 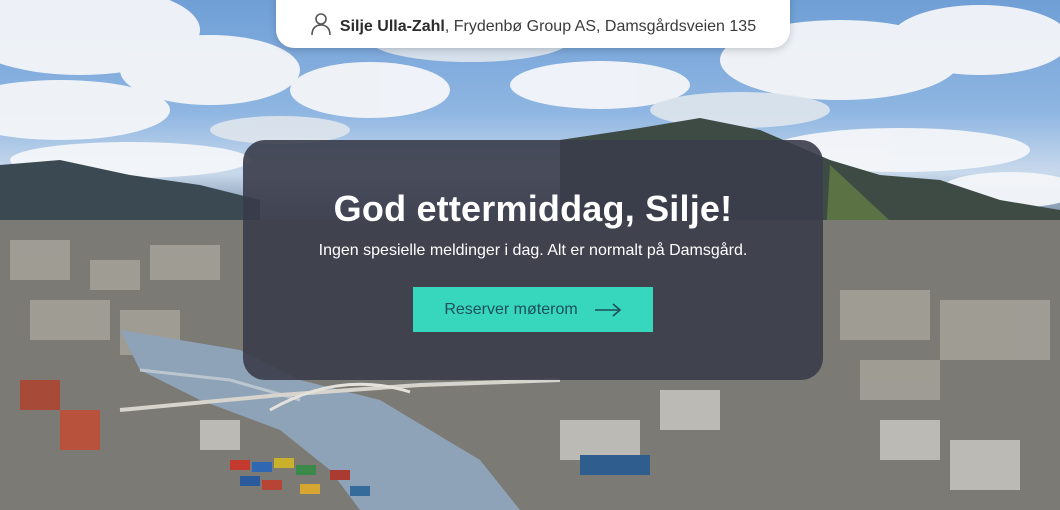 I want to click on user-company-address: , Frydenbø Group AS, Damsgårdsveien 135, so click(x=600, y=26).